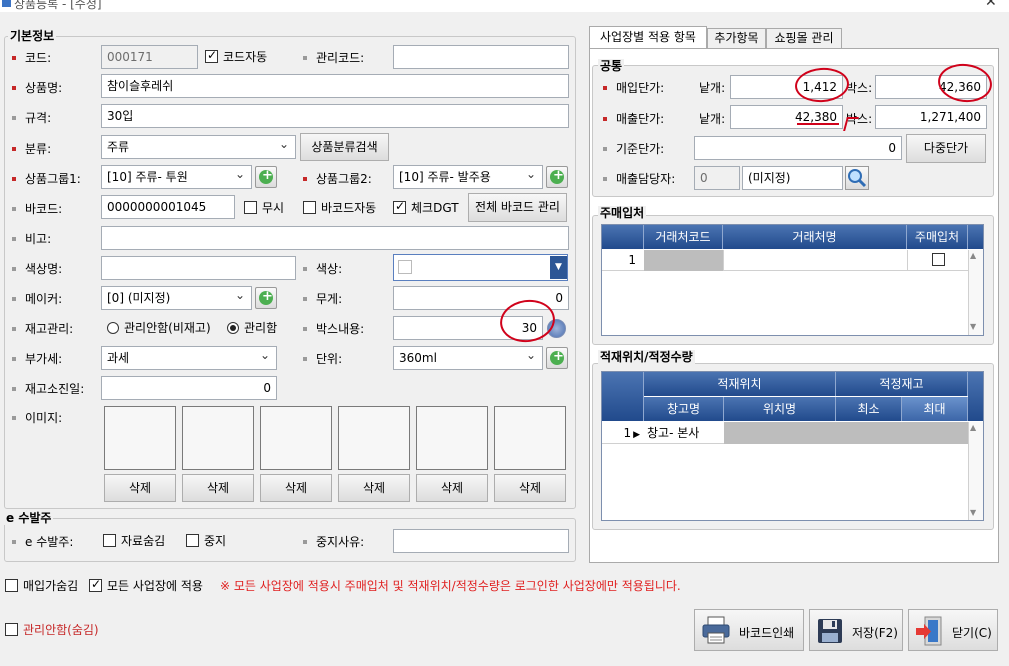 The width and height of the screenshot is (1009, 666). What do you see at coordinates (815, 260) in the screenshot?
I see `supplier-name-cell` at bounding box center [815, 260].